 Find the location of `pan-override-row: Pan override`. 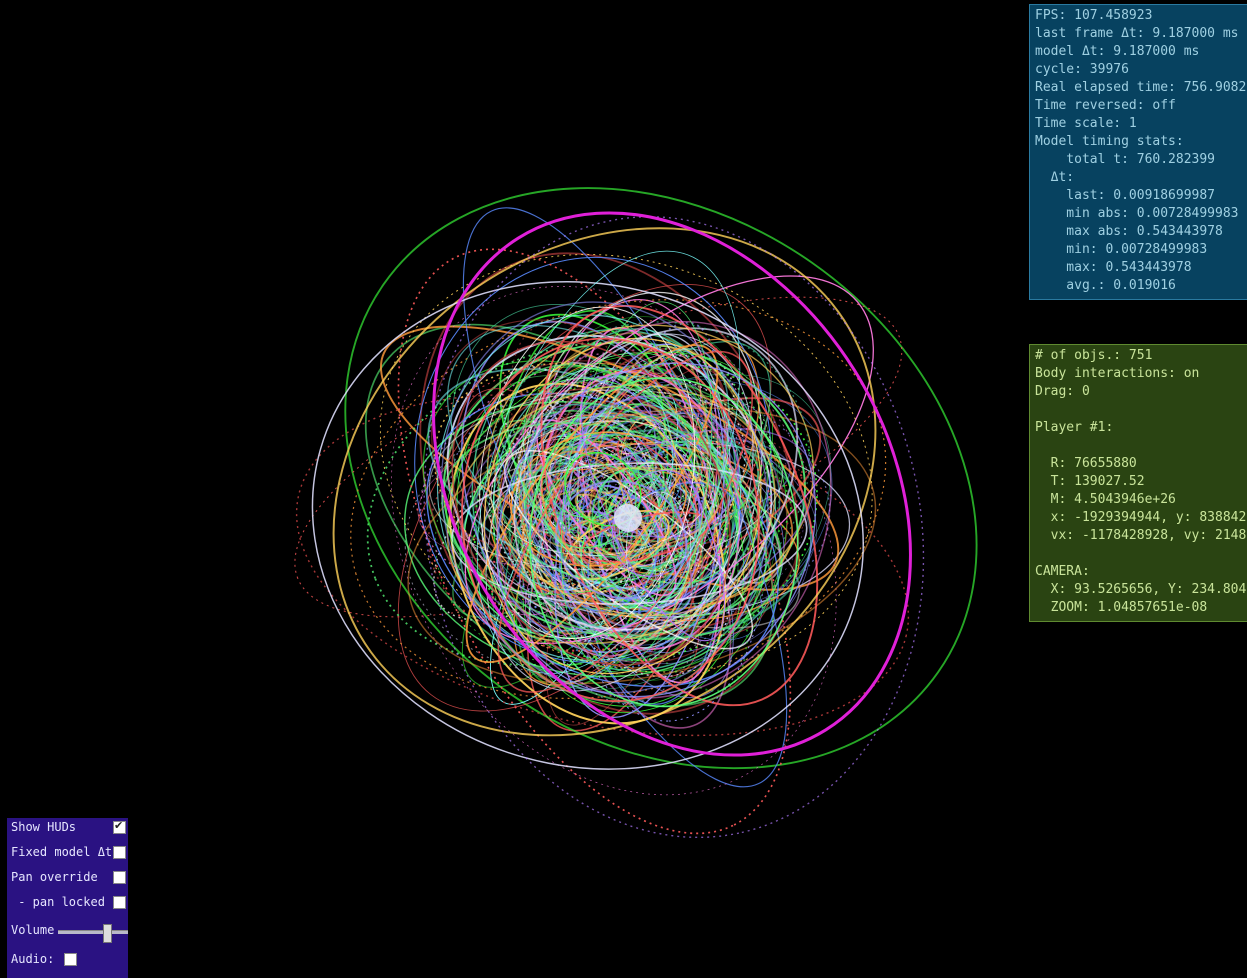

pan-override-row: Pan override is located at coordinates (67, 878).